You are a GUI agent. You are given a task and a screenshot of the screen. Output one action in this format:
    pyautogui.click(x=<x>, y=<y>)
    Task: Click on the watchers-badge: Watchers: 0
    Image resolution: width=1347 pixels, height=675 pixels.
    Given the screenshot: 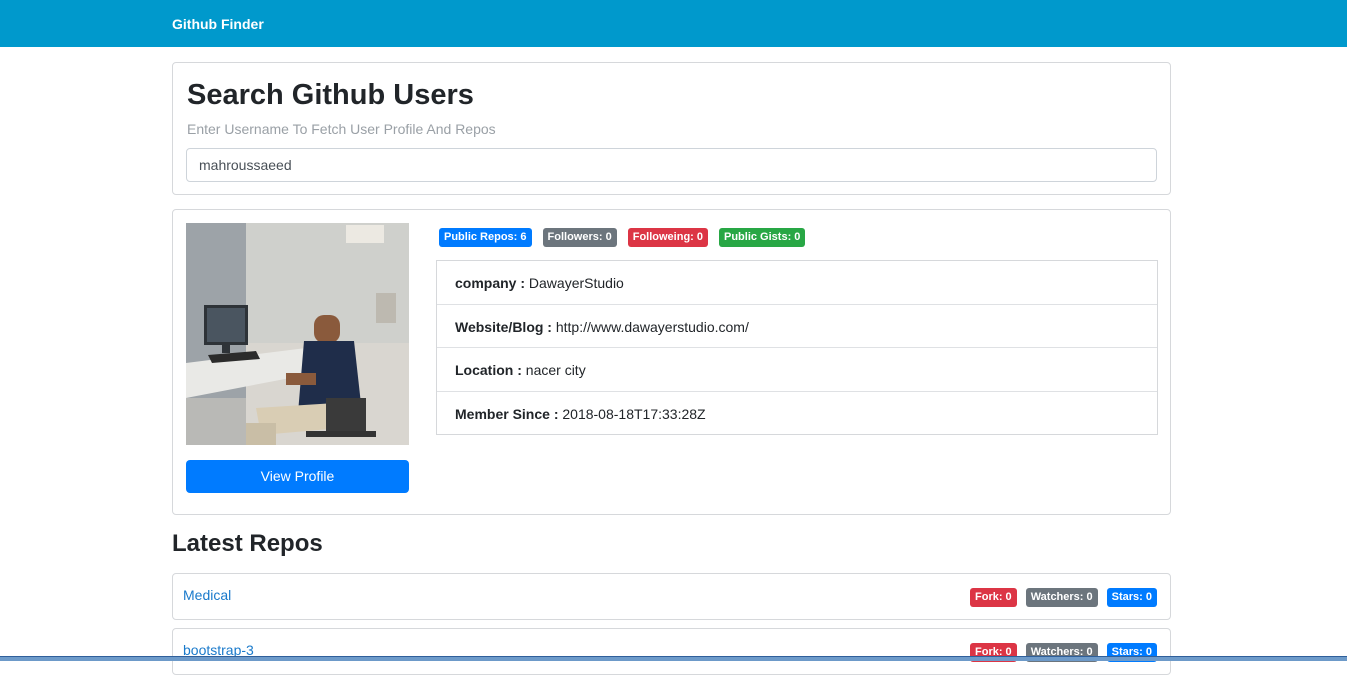 What is the action you would take?
    pyautogui.click(x=1061, y=597)
    